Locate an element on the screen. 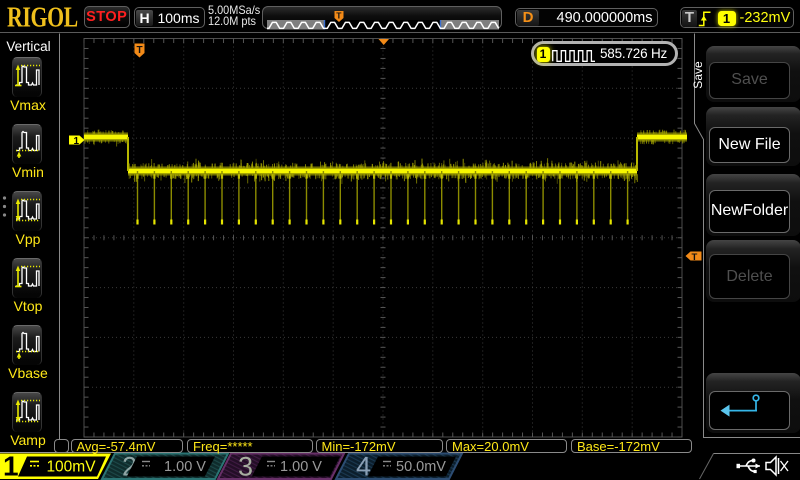  svg-text: 100mV is located at coordinates (71, 467).